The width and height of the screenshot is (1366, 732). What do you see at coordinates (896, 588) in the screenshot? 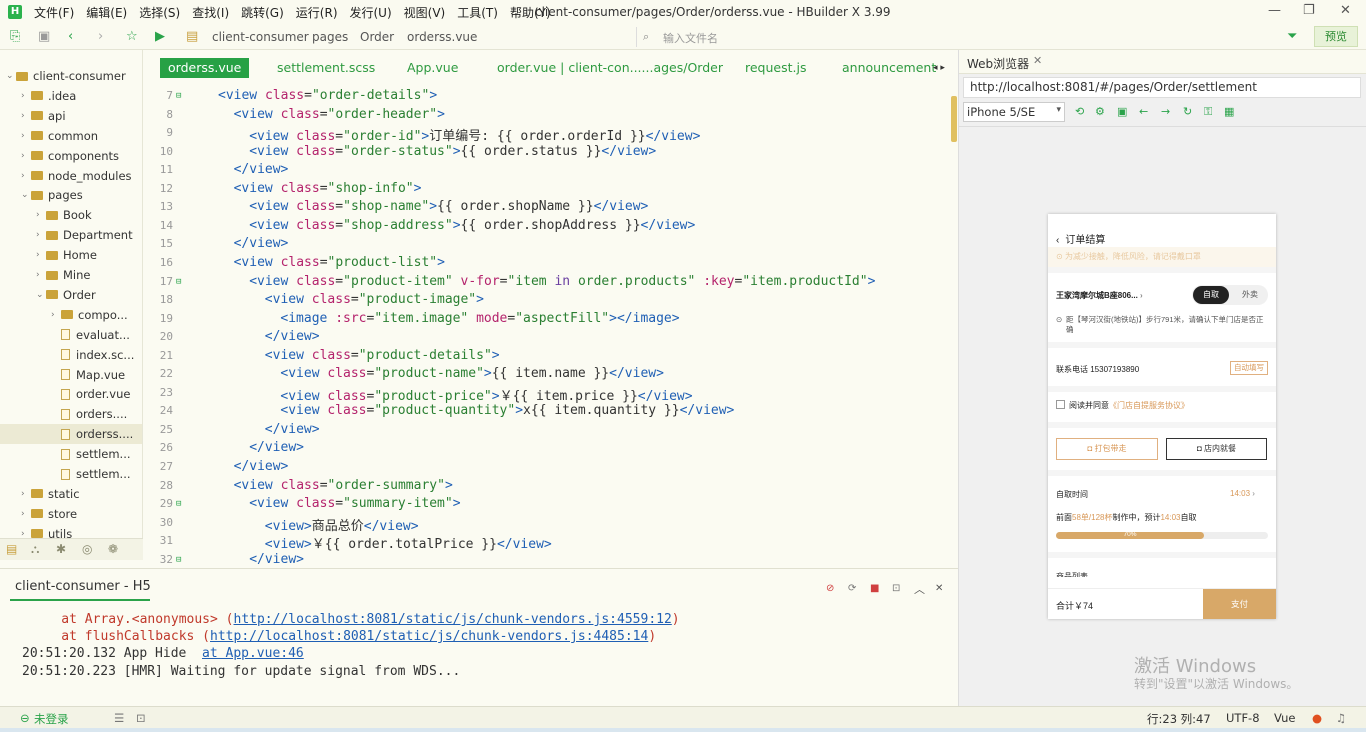
I see `clear-icon: ⊡` at bounding box center [896, 588].